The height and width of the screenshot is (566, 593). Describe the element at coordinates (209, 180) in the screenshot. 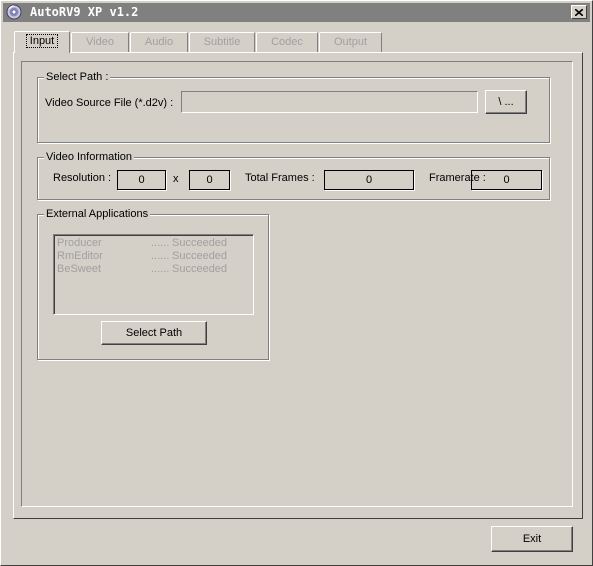

I see `resolution-height-value: 0` at that location.